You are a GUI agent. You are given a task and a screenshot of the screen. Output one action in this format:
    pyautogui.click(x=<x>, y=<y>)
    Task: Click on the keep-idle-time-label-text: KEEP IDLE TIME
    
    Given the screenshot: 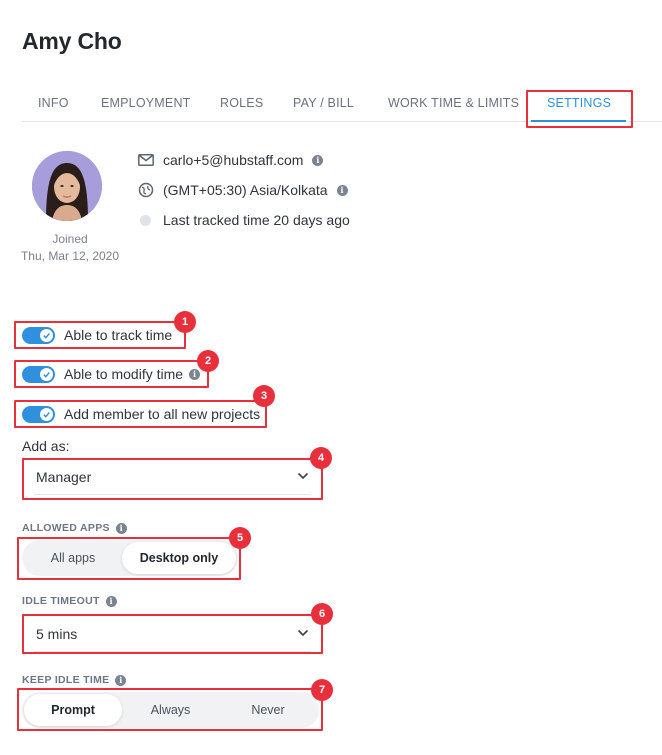 What is the action you would take?
    pyautogui.click(x=66, y=680)
    